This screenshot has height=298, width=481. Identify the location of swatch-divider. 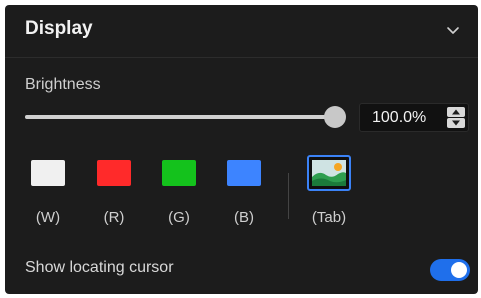
(288, 196).